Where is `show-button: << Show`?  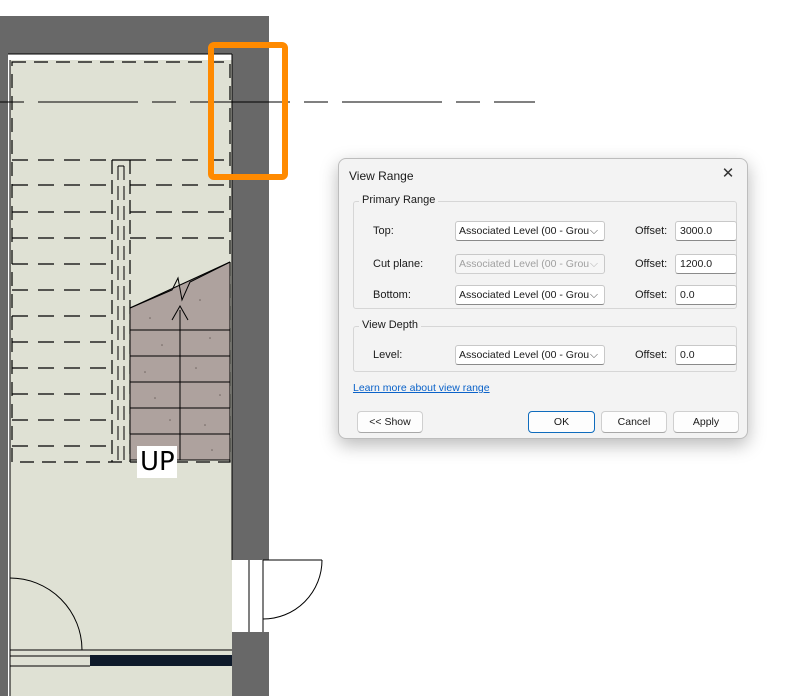 show-button: << Show is located at coordinates (390, 422).